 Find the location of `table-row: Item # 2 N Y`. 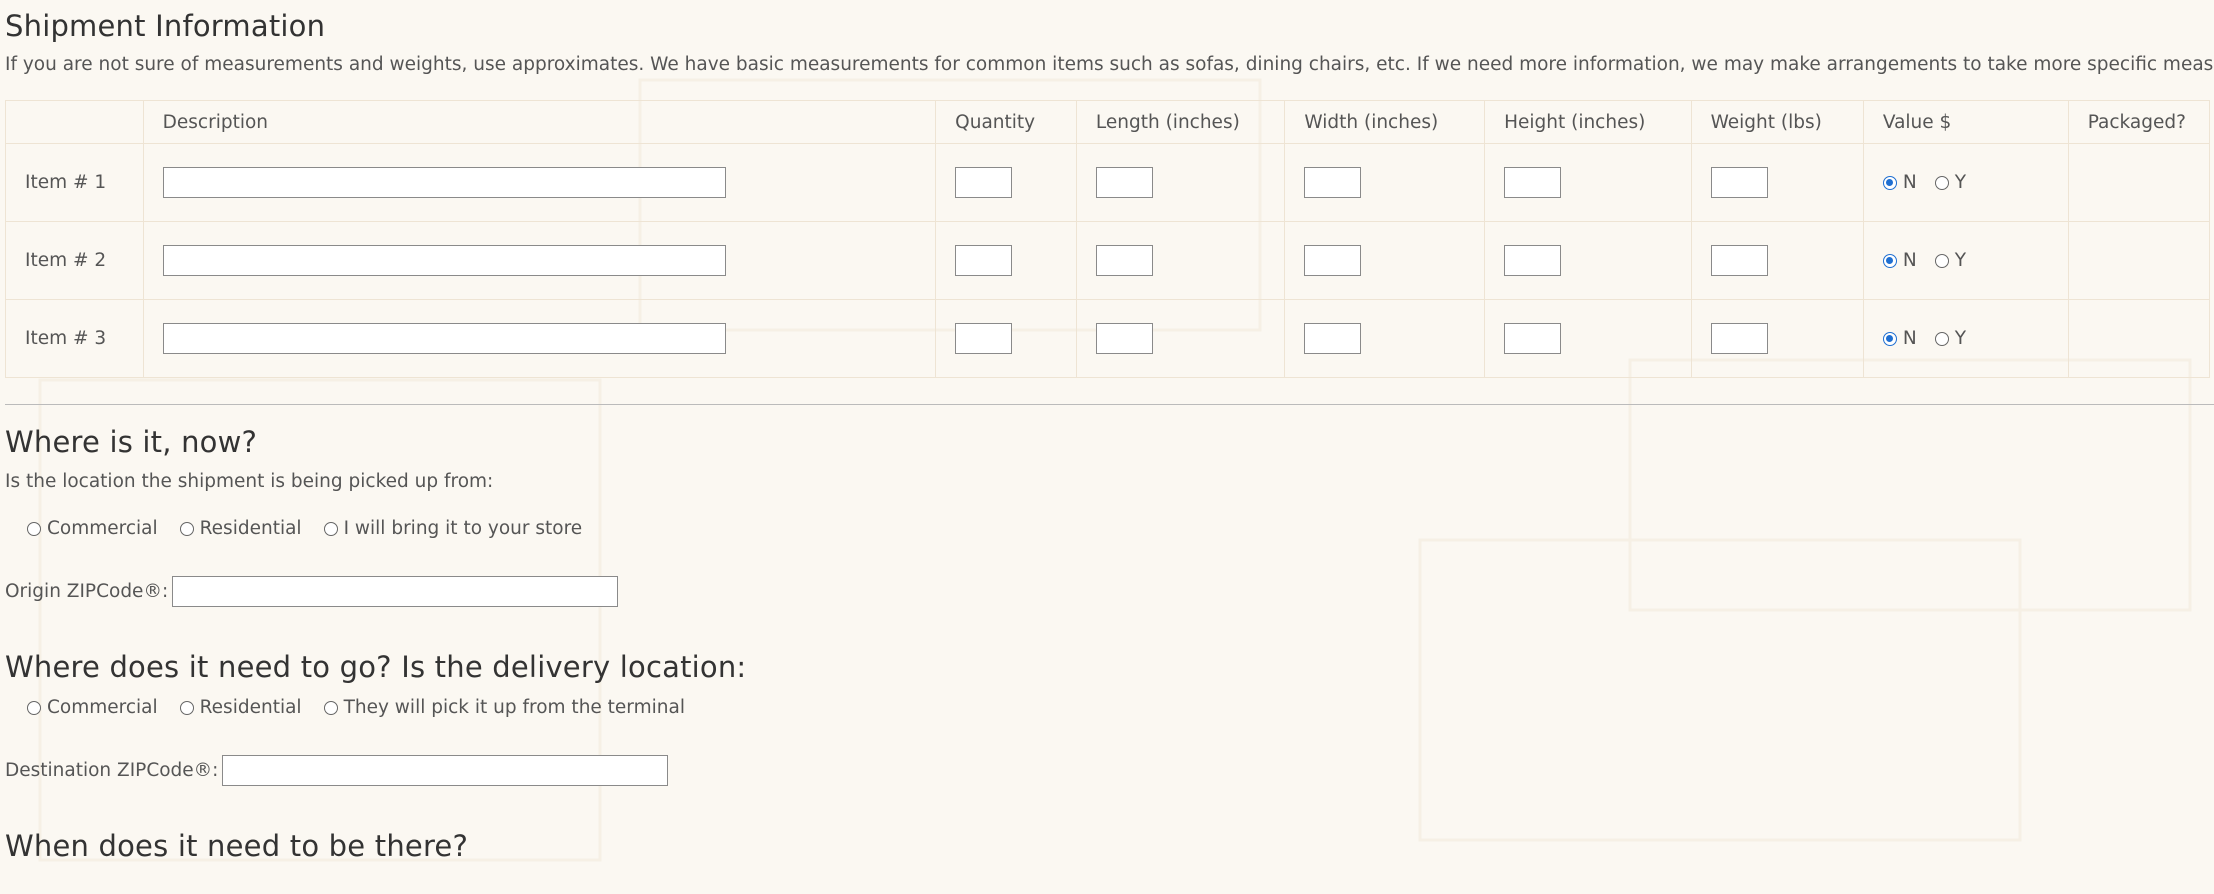

table-row: Item # 2 N Y is located at coordinates (1108, 260).